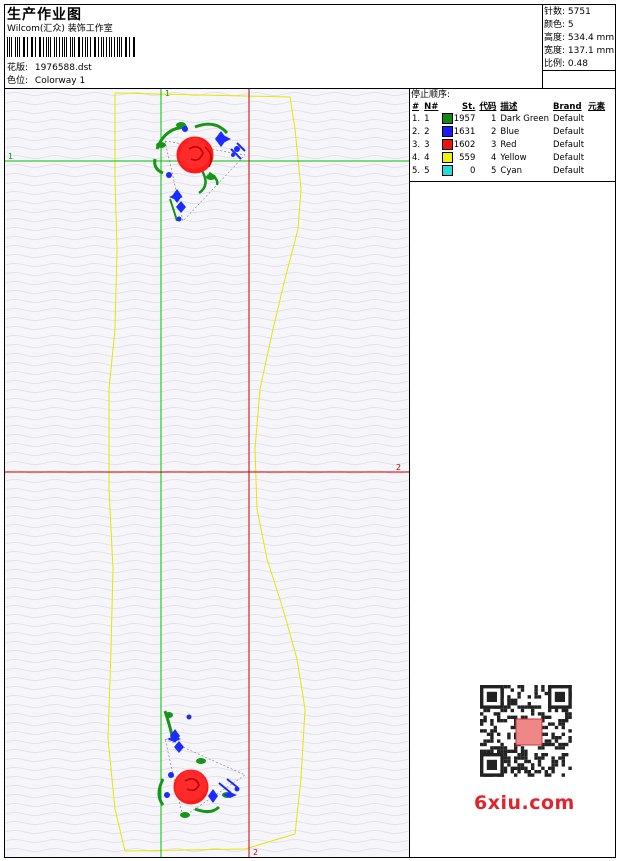 This screenshot has height=861, width=620. Describe the element at coordinates (526, 731) in the screenshot. I see `qr-code-image` at that location.